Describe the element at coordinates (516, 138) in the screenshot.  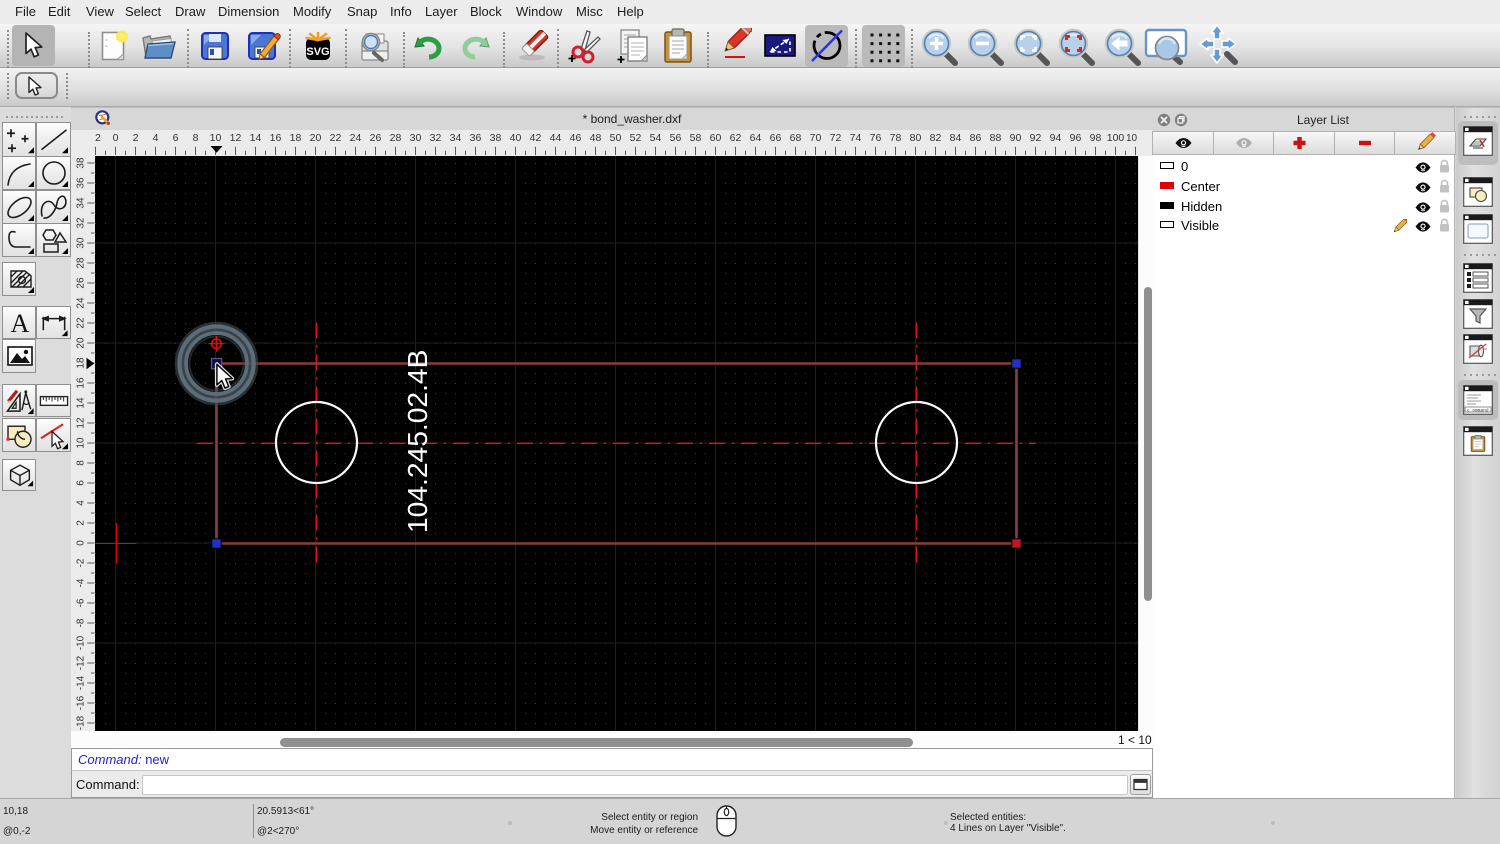
I see `svg-text: 40` at that location.